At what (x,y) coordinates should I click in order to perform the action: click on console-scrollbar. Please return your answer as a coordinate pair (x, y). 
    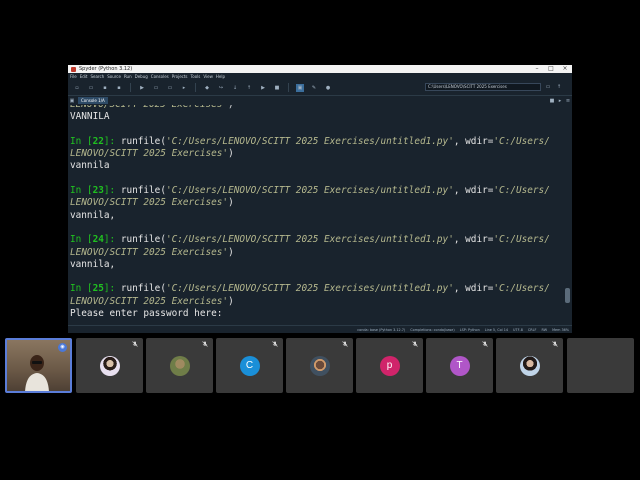
    Looking at the image, I should click on (567, 215).